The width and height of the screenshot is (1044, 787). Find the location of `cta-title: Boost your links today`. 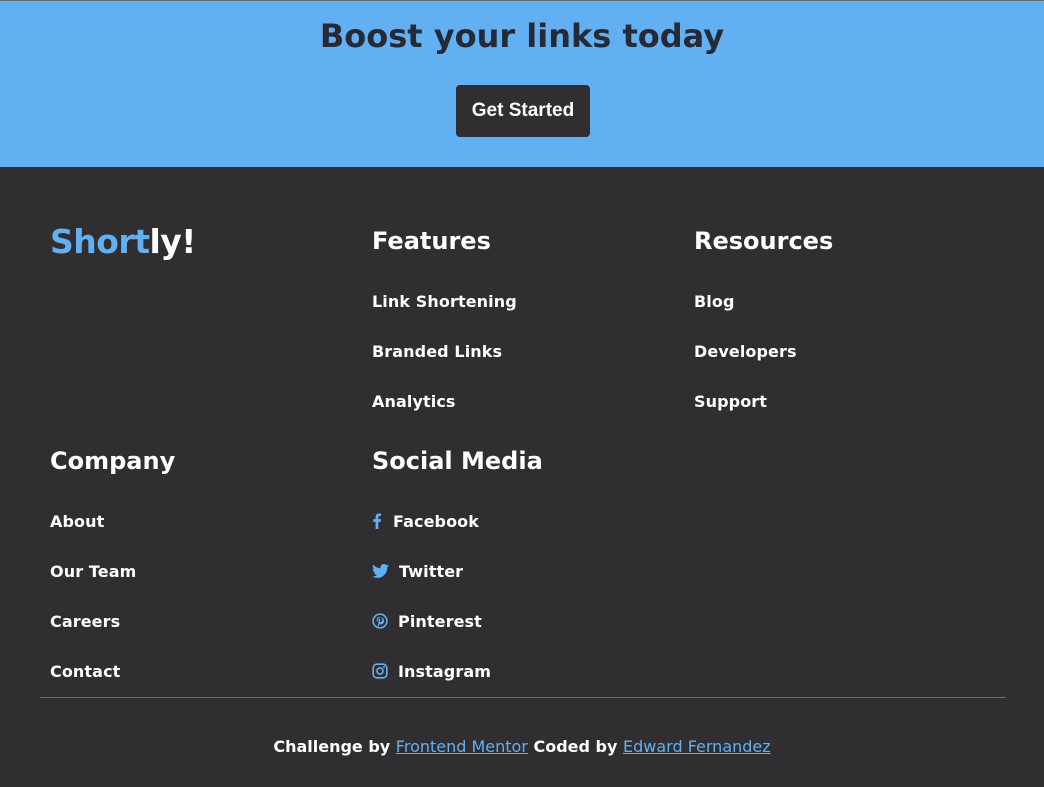

cta-title: Boost your links today is located at coordinates (522, 36).